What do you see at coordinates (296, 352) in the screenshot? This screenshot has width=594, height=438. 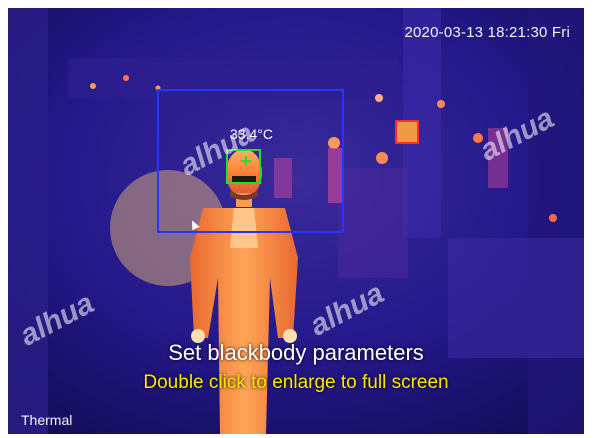 I see `caption-title: Set blackbody parameters` at bounding box center [296, 352].